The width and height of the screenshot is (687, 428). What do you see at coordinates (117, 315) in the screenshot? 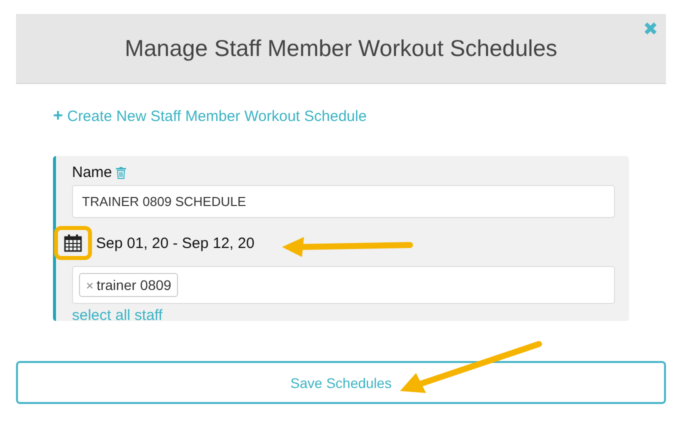
I see `select-all-link: select all staff` at bounding box center [117, 315].